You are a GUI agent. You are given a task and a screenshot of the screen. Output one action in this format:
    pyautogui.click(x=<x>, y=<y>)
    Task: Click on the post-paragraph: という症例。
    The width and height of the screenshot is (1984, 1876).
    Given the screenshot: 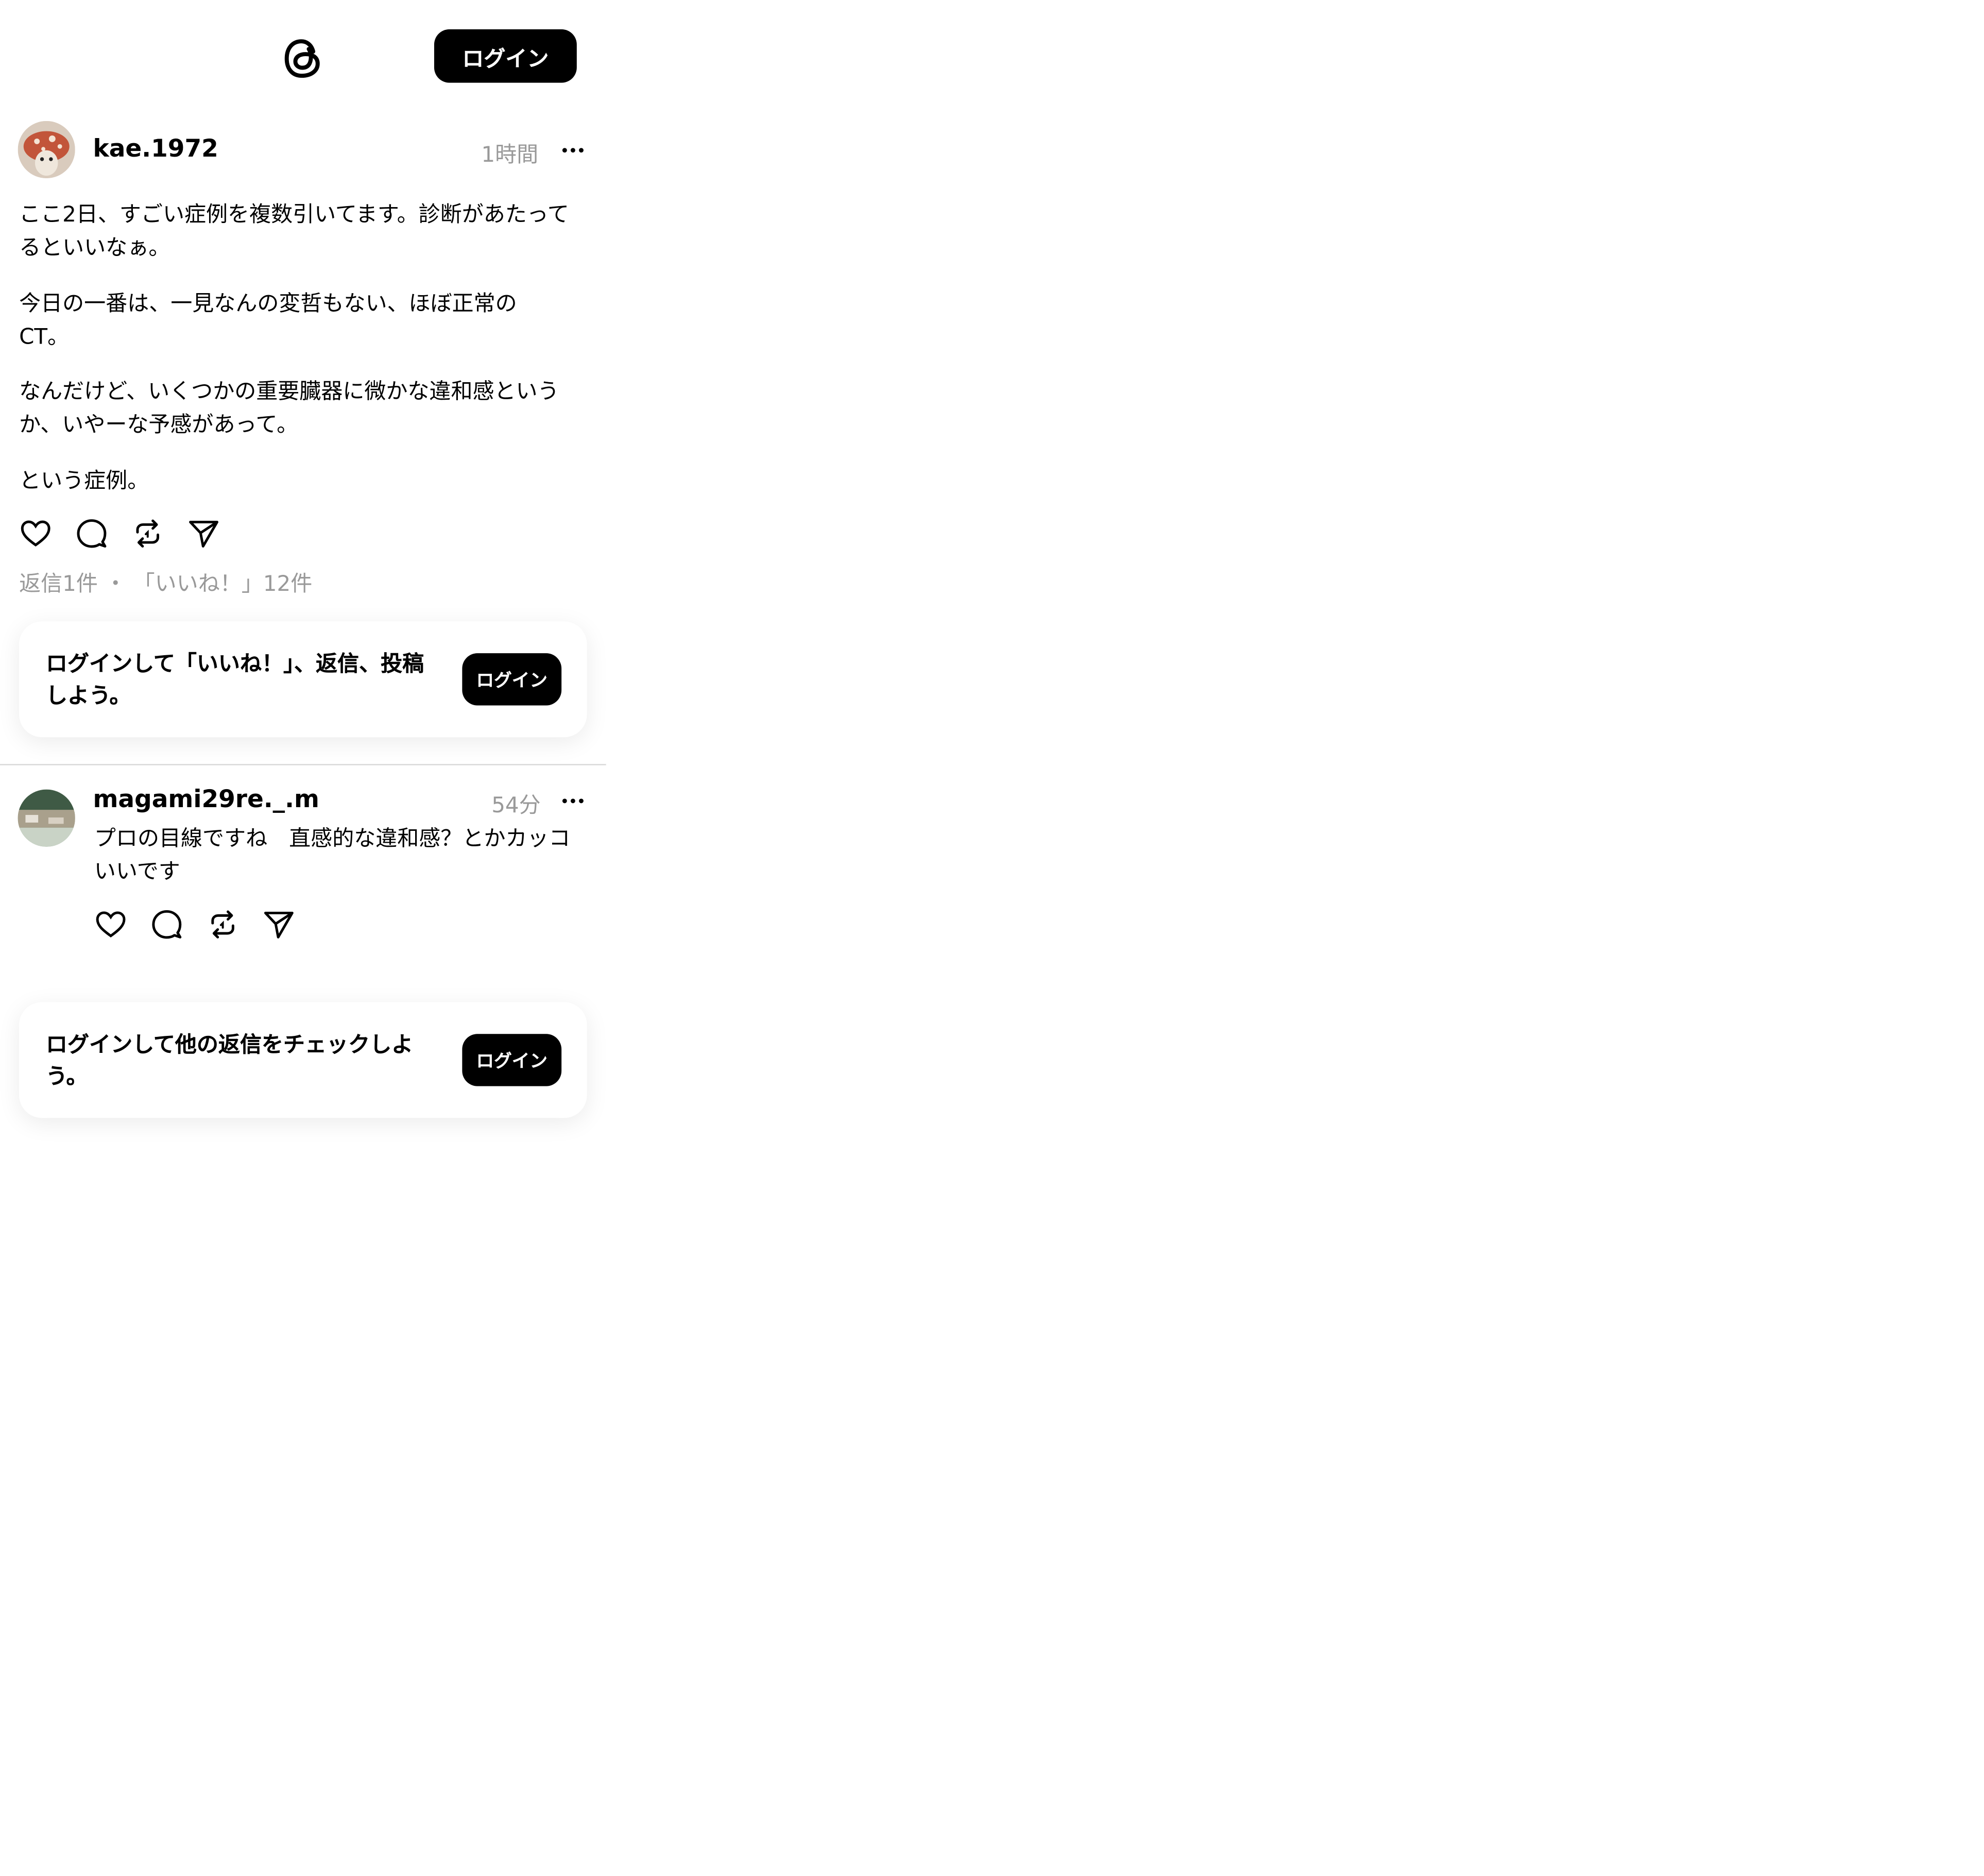 What is the action you would take?
    pyautogui.click(x=84, y=481)
    